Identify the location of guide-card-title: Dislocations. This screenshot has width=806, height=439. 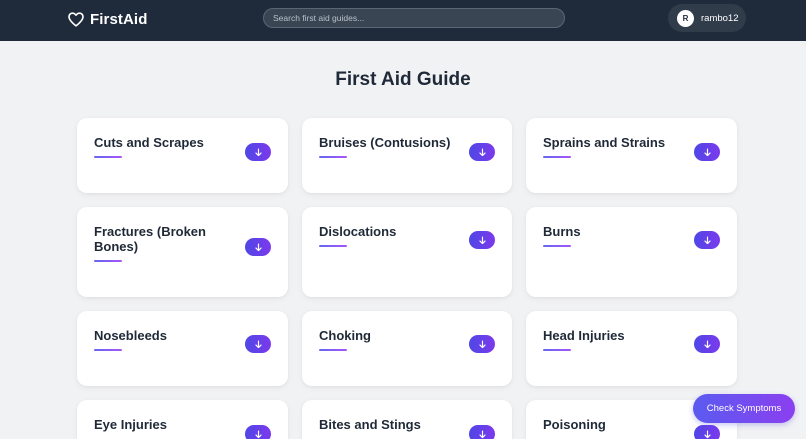
(358, 231).